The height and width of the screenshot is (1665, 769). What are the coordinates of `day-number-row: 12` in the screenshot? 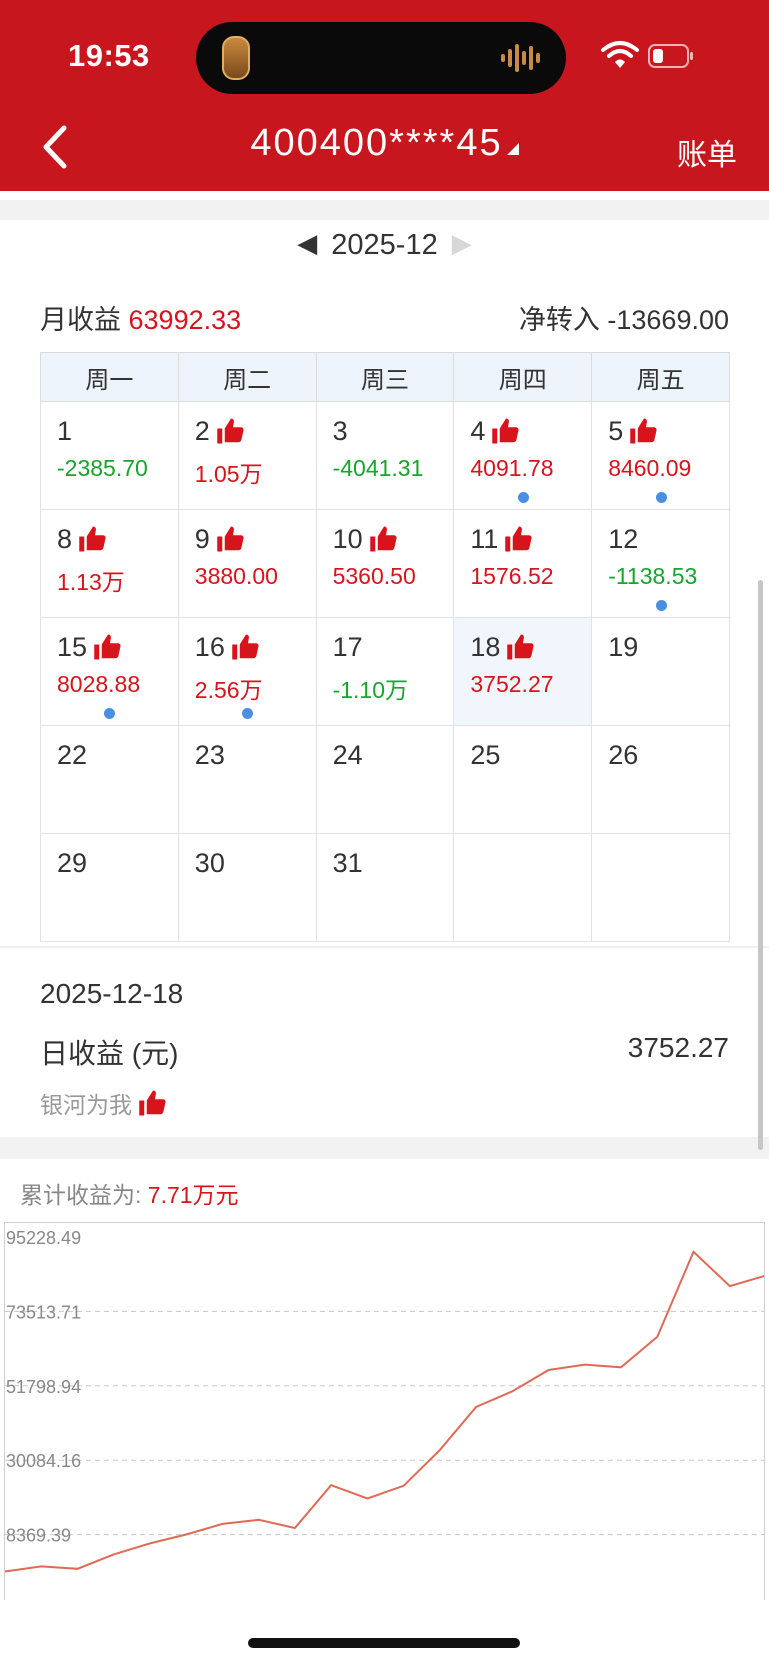 It's located at (668, 539).